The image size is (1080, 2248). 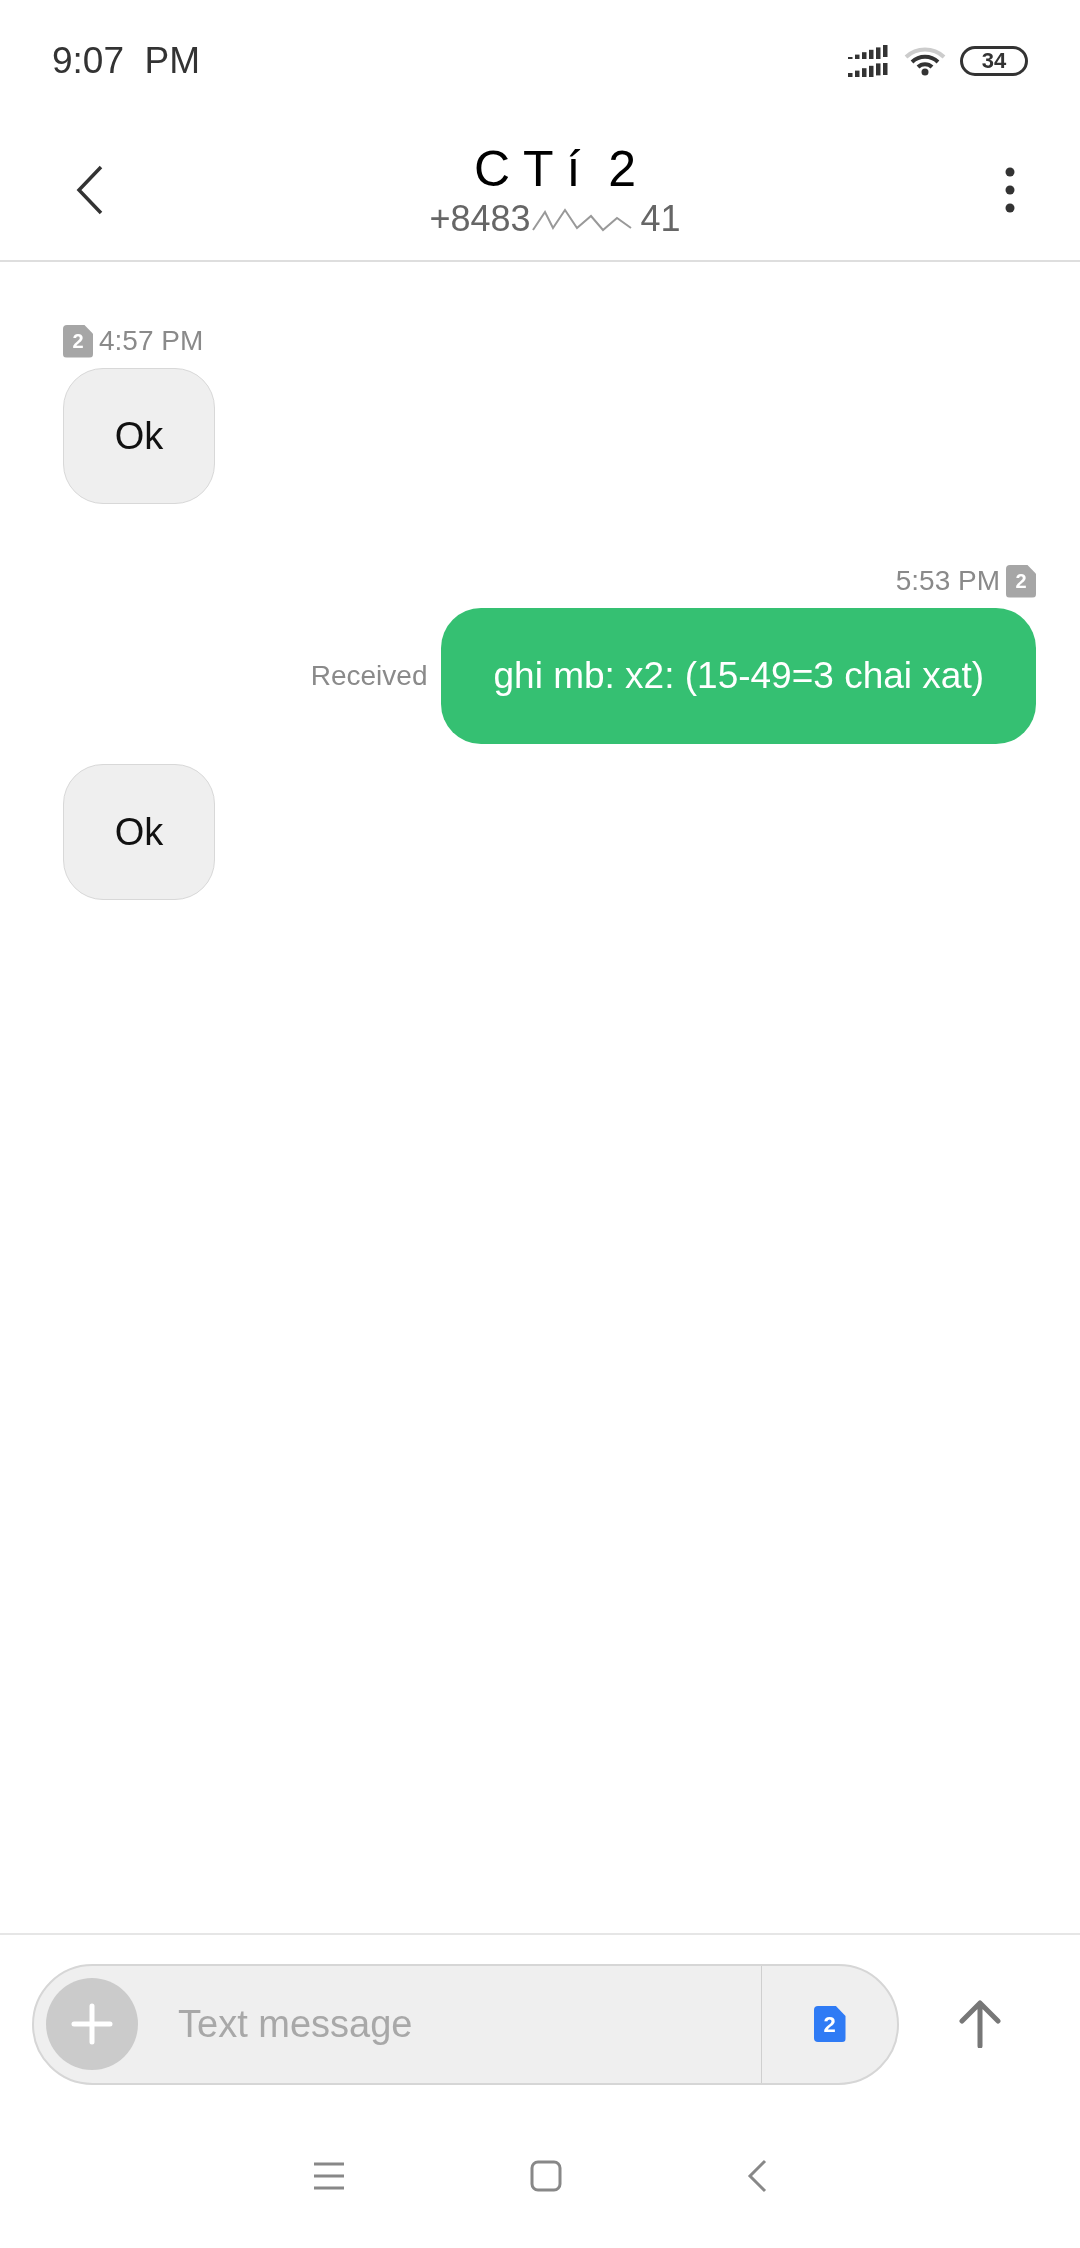 I want to click on phone-number: 41, so click(x=660, y=219).